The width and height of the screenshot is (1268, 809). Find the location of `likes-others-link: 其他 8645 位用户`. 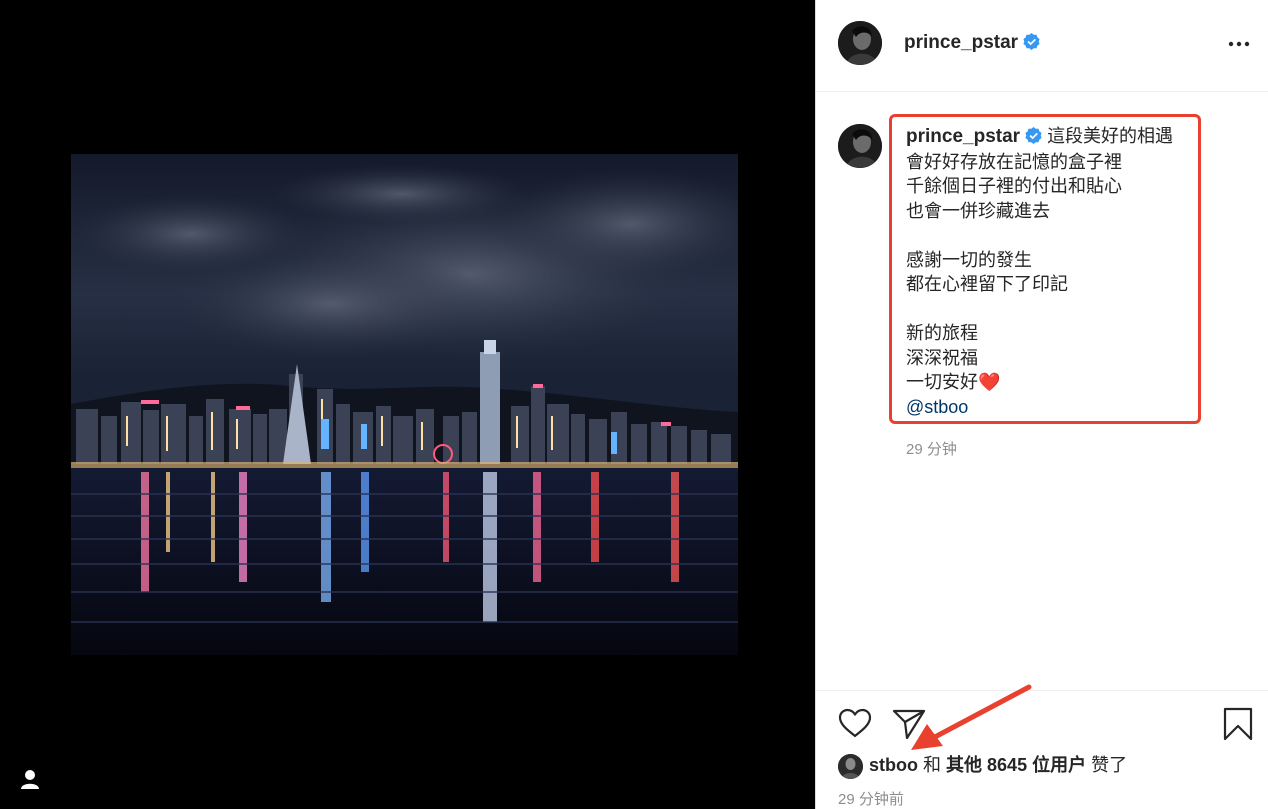

likes-others-link: 其他 8645 位用户 is located at coordinates (1016, 765).